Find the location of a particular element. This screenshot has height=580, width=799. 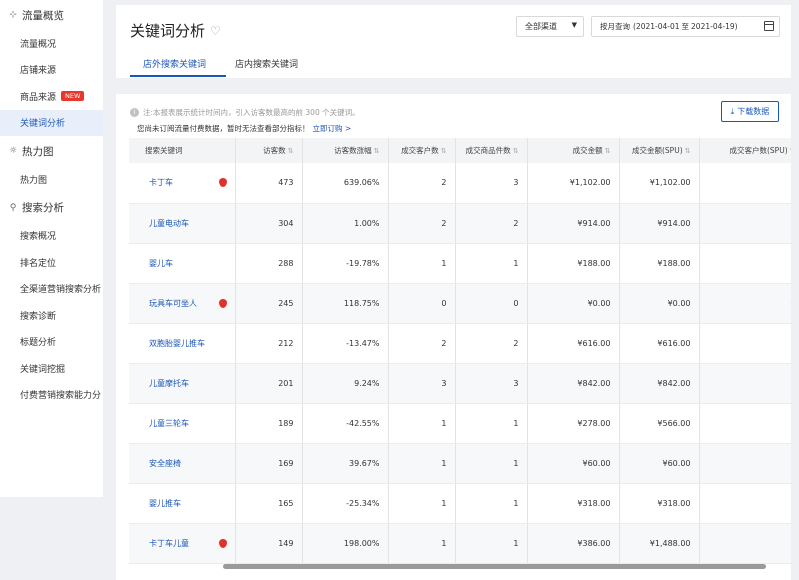

amount-cell: ¥0.00 is located at coordinates (573, 303).